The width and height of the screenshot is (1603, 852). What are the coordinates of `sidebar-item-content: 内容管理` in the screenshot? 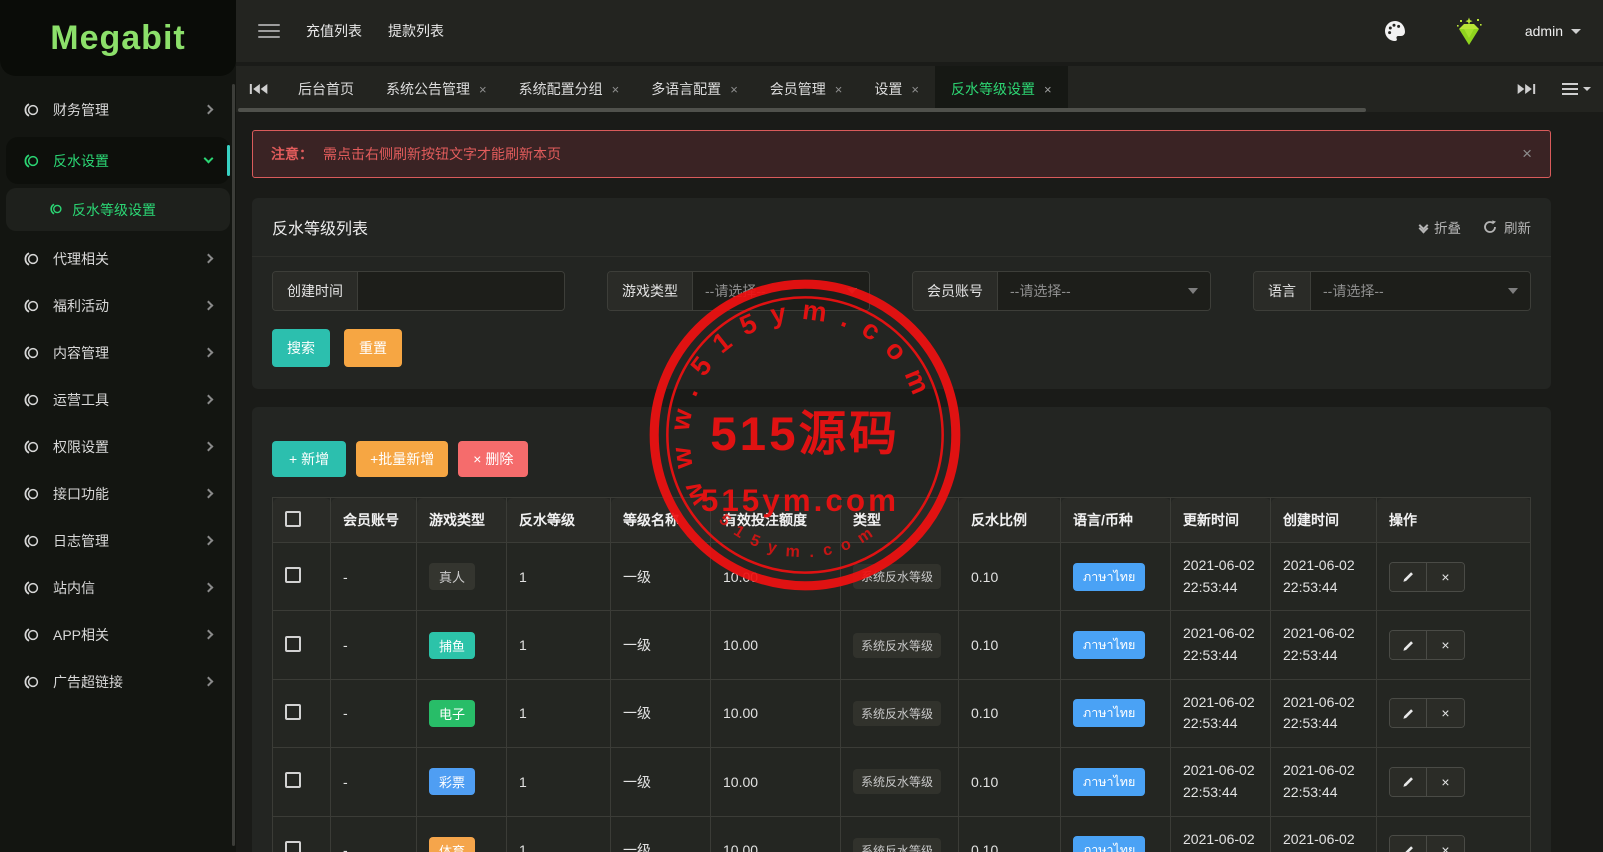 It's located at (118, 352).